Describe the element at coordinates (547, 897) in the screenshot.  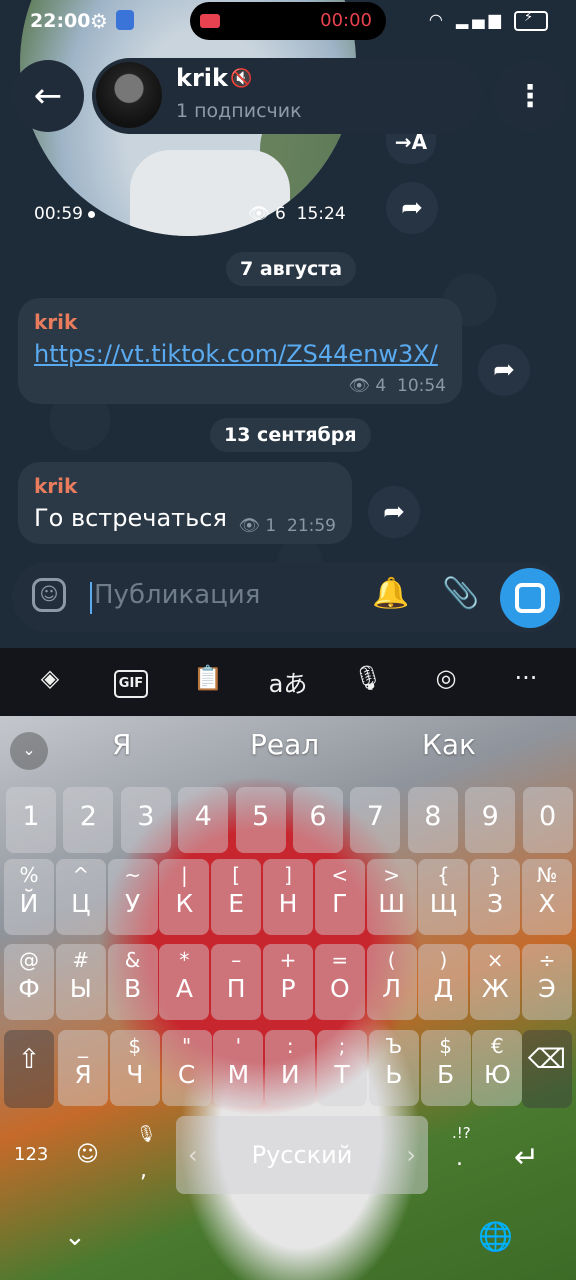
I see `key: № Х` at that location.